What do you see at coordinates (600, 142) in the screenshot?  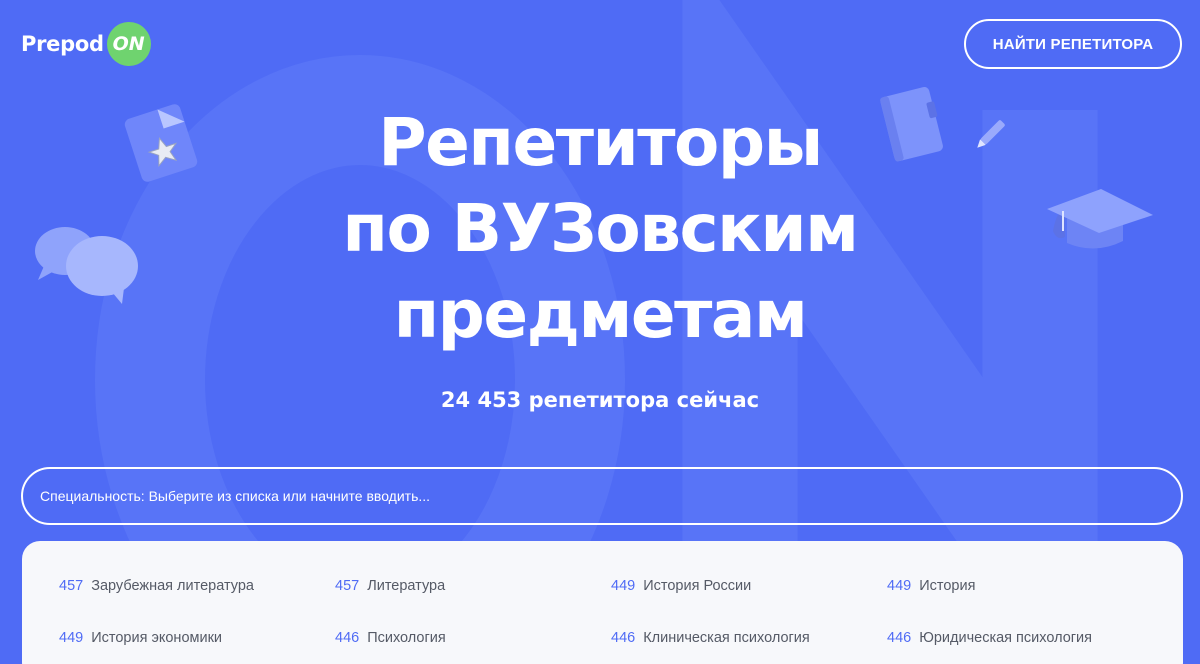 I see `hero-title-line-1: Репетиторы` at bounding box center [600, 142].